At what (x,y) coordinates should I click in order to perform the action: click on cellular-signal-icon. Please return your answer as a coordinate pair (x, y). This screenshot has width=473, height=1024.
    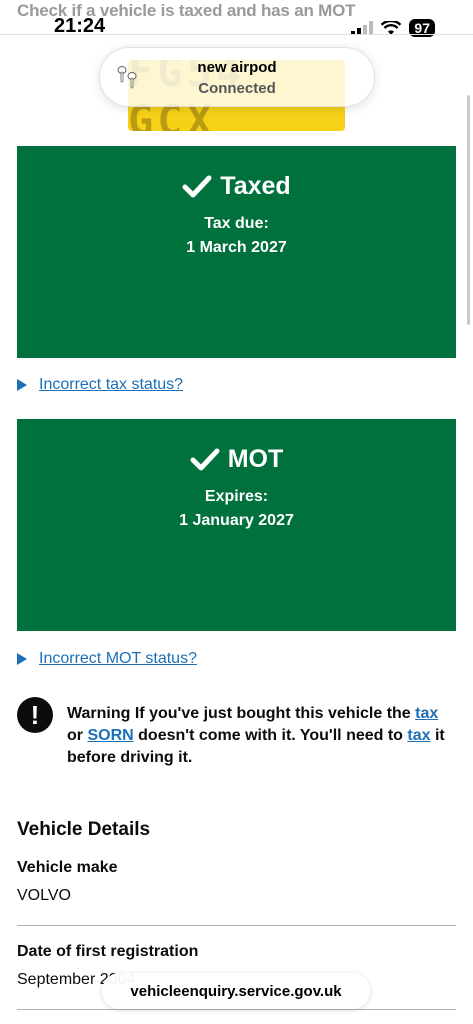
    Looking at the image, I should click on (362, 28).